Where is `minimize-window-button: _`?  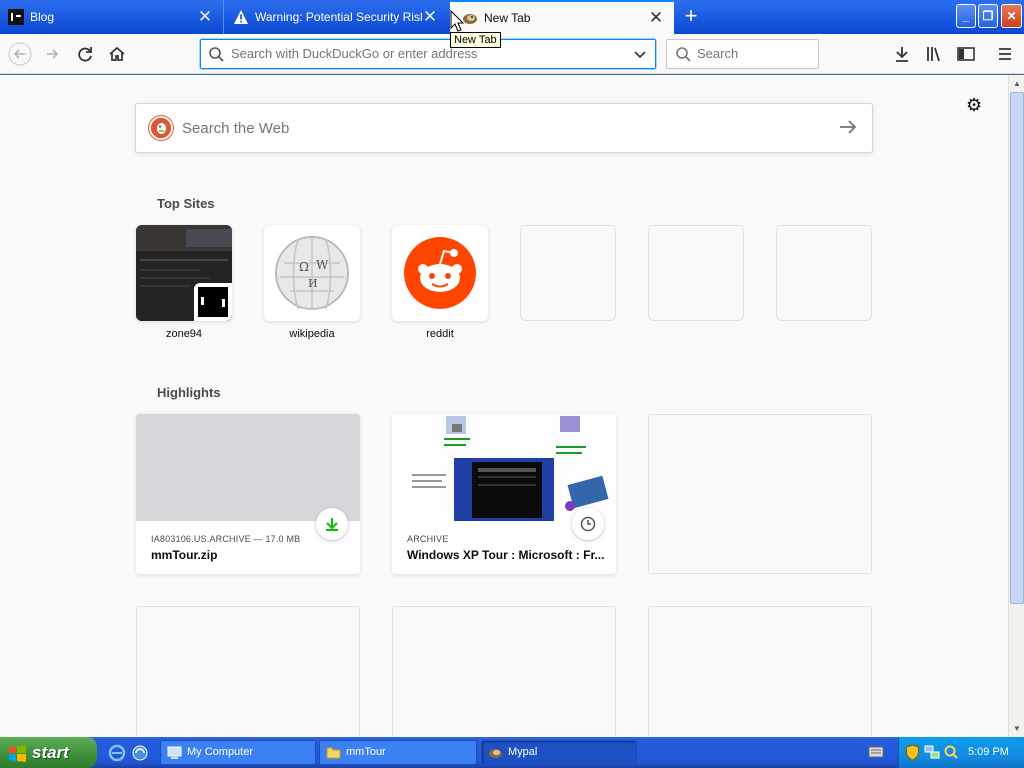 minimize-window-button: _ is located at coordinates (966, 16).